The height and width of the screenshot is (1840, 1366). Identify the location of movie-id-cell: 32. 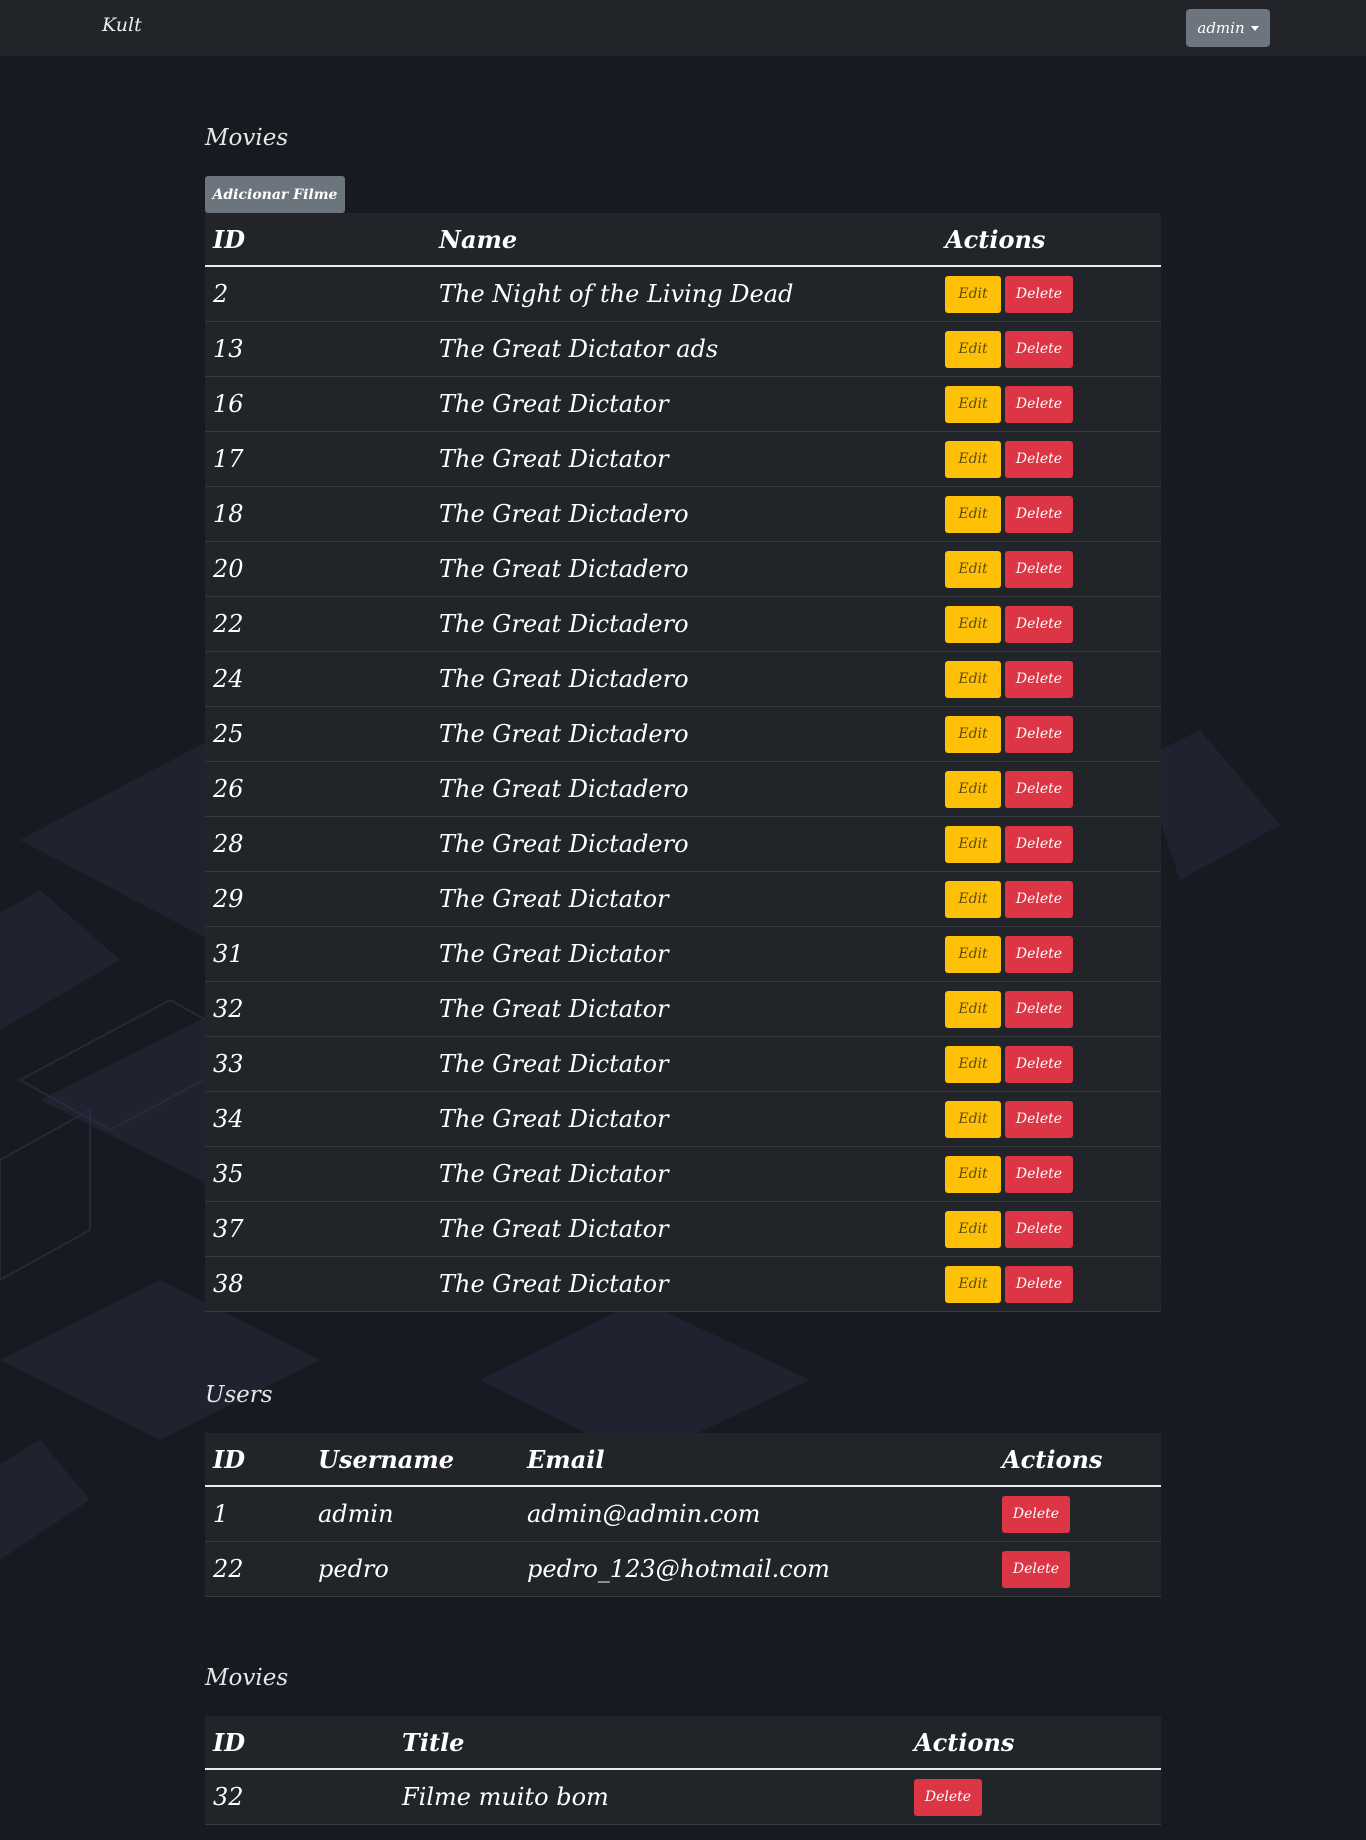
(318, 1009).